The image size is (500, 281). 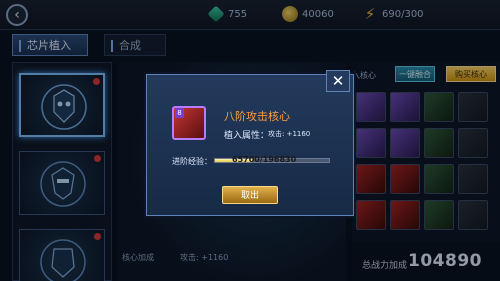 What do you see at coordinates (192, 161) in the screenshot?
I see `exp-label: 进阶经验：` at bounding box center [192, 161].